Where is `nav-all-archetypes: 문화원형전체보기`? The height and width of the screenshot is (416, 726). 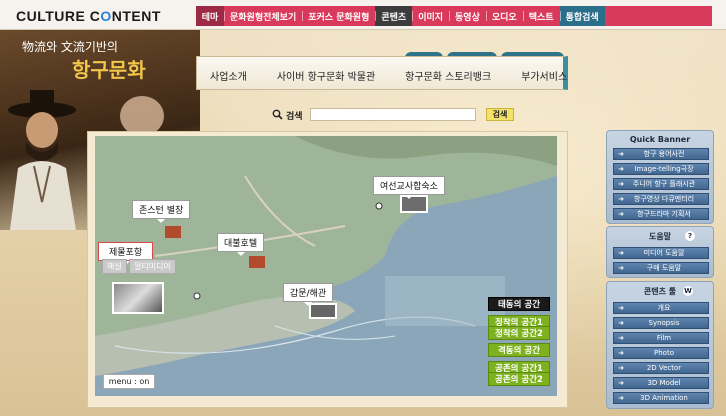
nav-all-archetypes: 문화원형전체보기 is located at coordinates (263, 16).